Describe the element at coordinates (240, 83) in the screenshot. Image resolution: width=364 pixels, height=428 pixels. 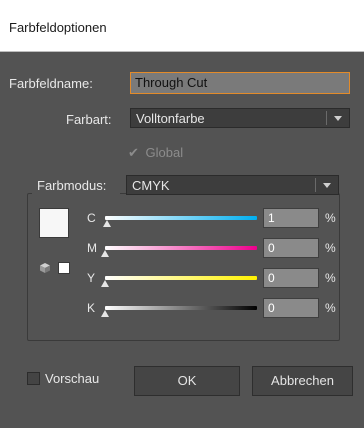
I see `swatch-name-input: Through Cut` at that location.